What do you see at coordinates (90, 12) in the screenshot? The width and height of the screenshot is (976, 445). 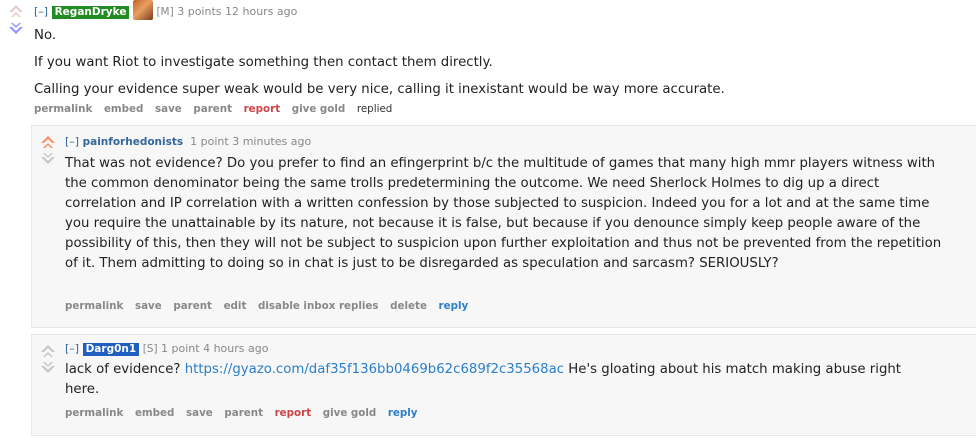 I see `author-link: ReganDryke` at bounding box center [90, 12].